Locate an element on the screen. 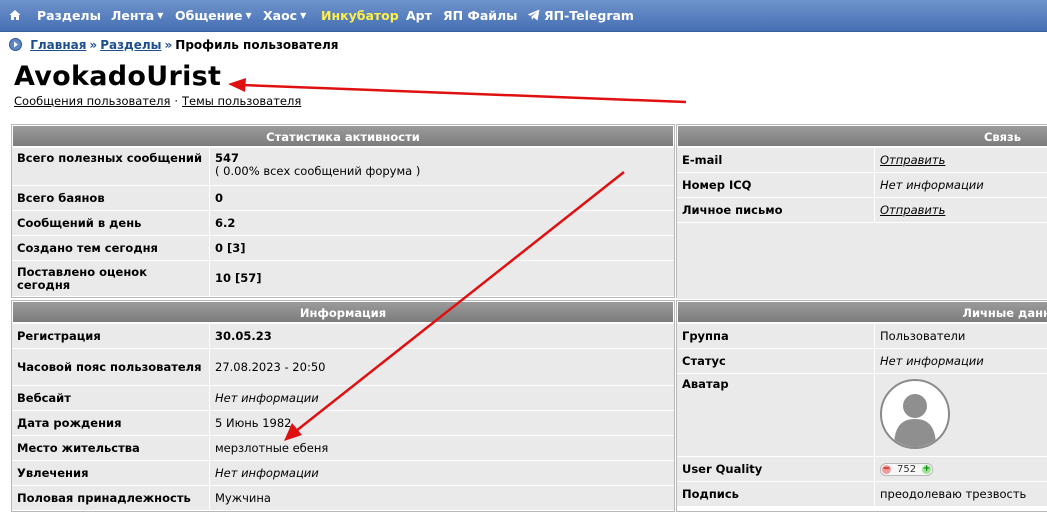  personal-value: Пользователи is located at coordinates (961, 336).